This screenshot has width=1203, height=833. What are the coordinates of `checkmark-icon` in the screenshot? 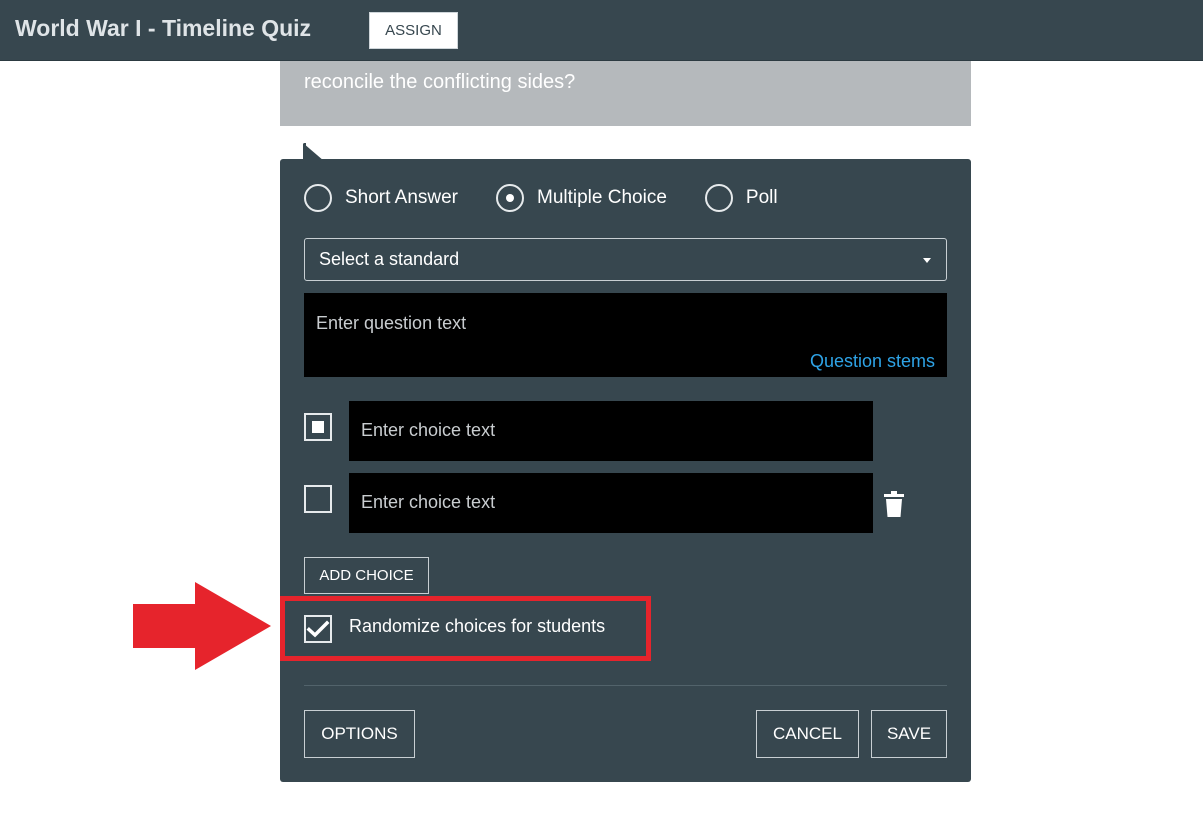 It's located at (318, 629).